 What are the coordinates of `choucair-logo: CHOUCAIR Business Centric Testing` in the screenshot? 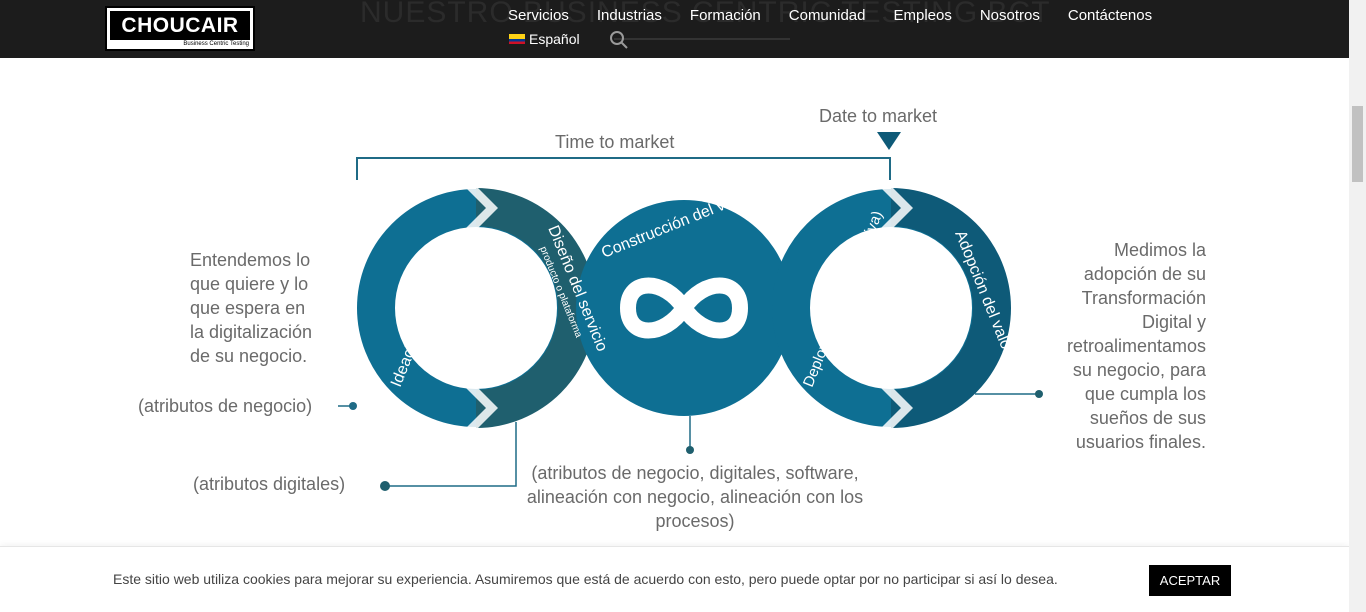 It's located at (180, 28).